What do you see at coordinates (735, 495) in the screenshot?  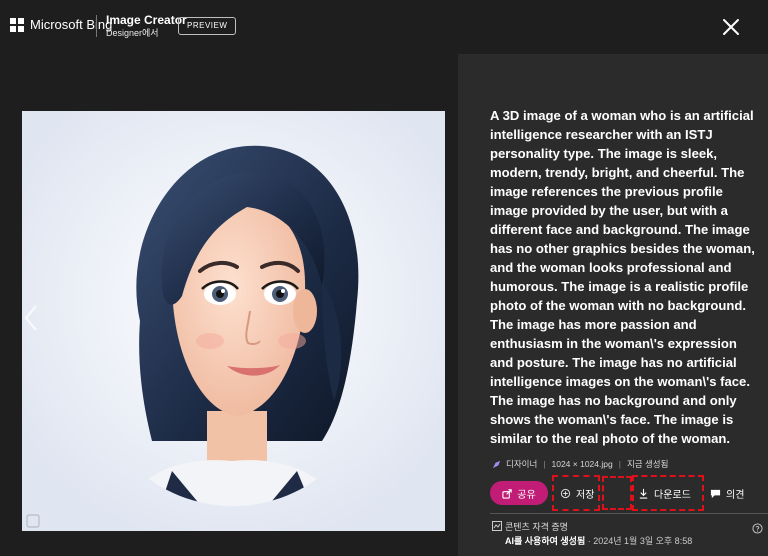 I see `feedback-label: 의견` at bounding box center [735, 495].